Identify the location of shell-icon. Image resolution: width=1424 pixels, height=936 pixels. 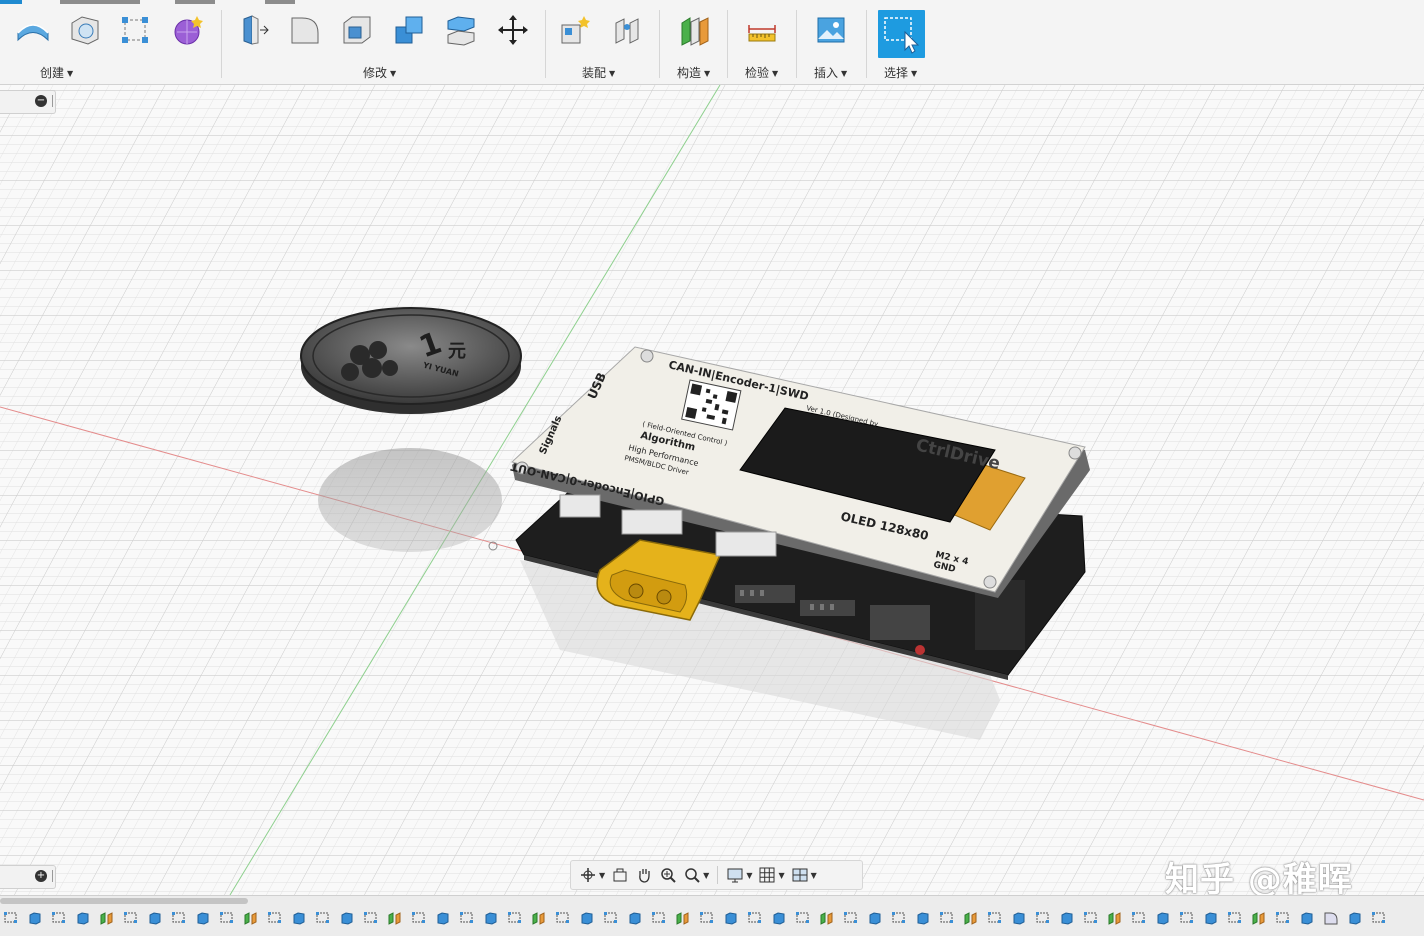
(357, 30).